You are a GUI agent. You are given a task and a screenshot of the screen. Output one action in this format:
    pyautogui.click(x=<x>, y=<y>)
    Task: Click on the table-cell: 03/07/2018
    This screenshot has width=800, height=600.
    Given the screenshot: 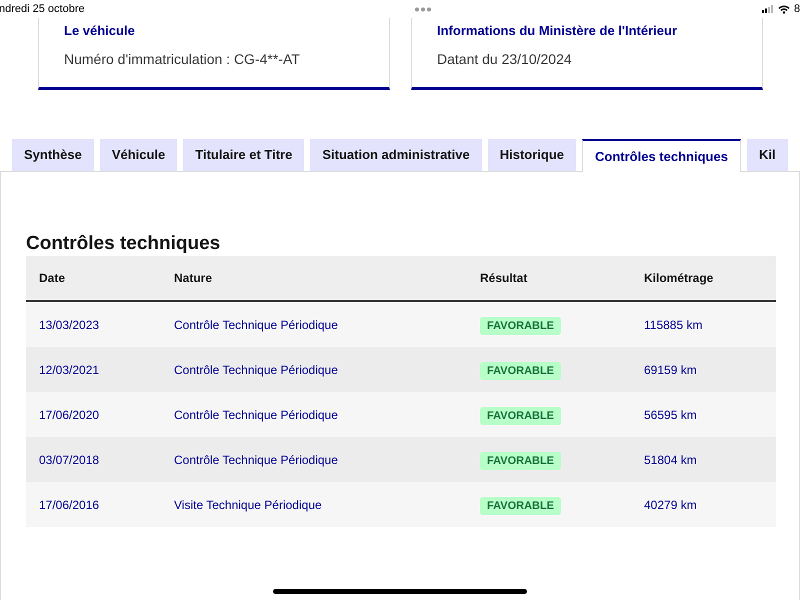 What is the action you would take?
    pyautogui.click(x=69, y=459)
    